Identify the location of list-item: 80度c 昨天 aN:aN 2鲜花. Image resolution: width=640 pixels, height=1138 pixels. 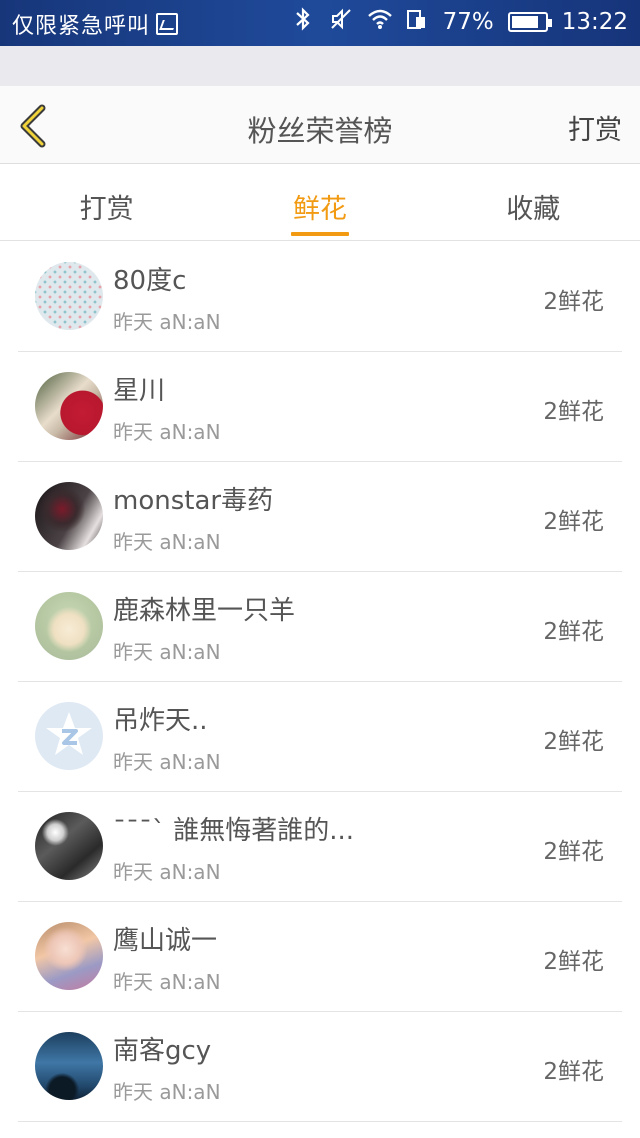
(320, 297).